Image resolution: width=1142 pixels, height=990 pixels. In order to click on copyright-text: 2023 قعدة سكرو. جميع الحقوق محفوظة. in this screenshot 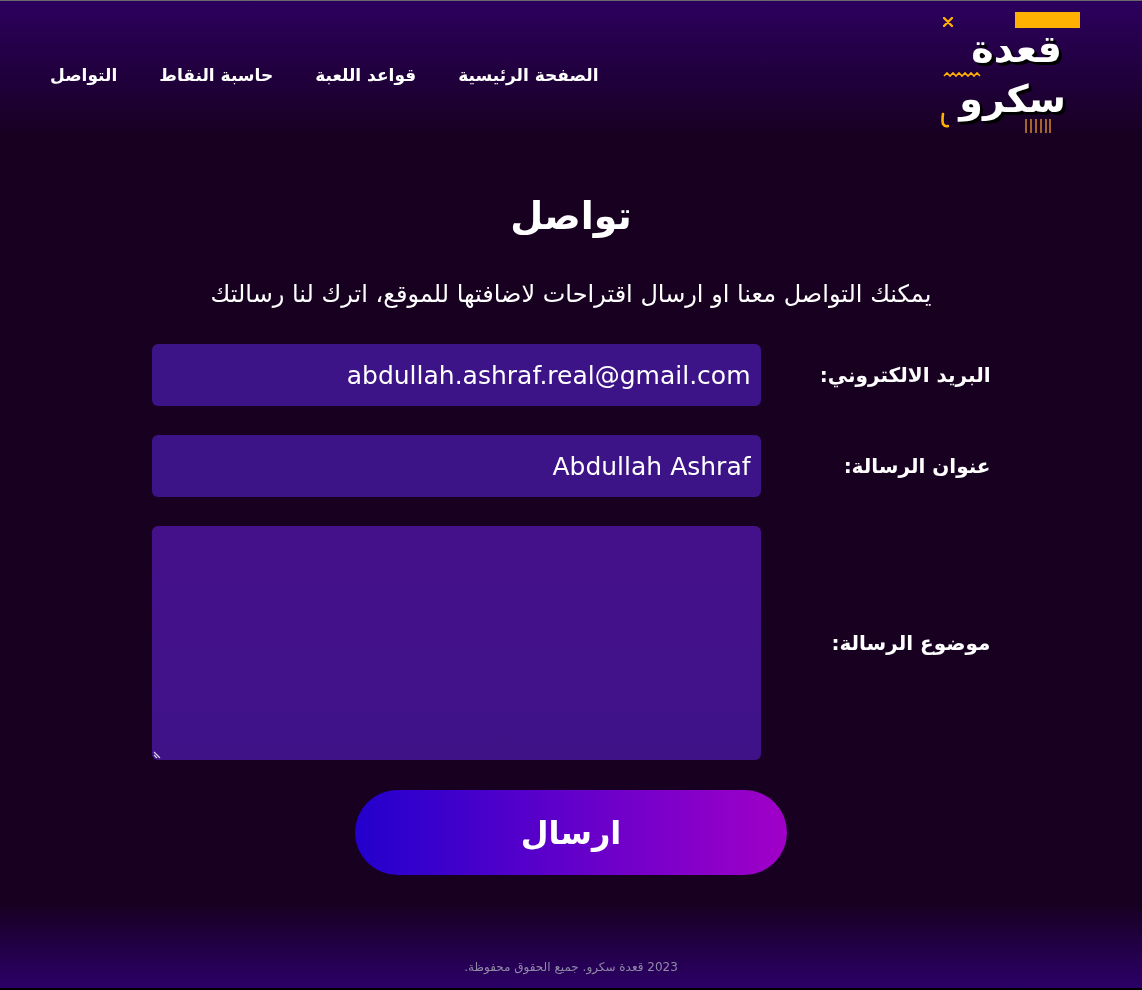, I will do `click(571, 967)`.